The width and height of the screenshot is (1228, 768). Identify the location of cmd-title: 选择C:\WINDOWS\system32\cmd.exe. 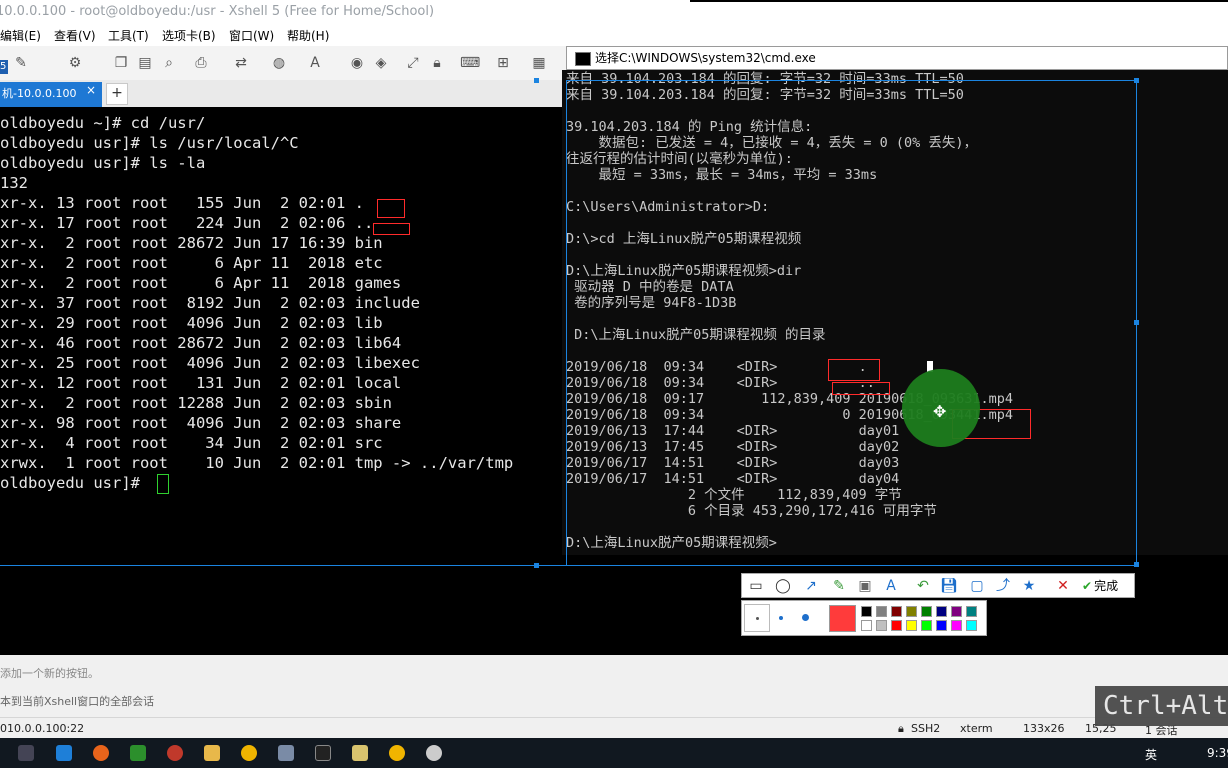
(705, 58).